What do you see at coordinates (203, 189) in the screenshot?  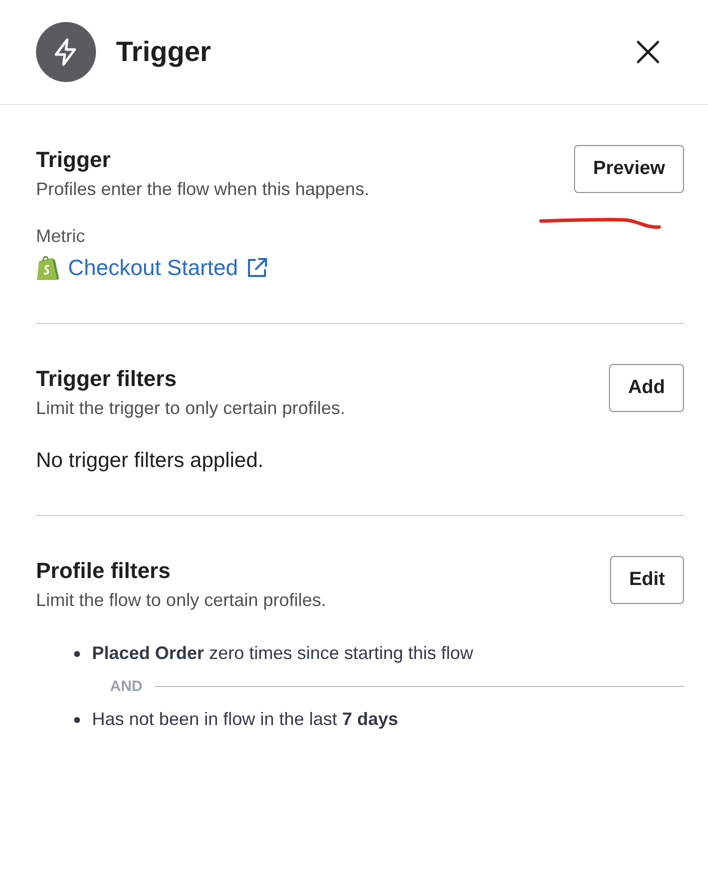 I see `section-description: Profiles enter the flow when this happens.` at bounding box center [203, 189].